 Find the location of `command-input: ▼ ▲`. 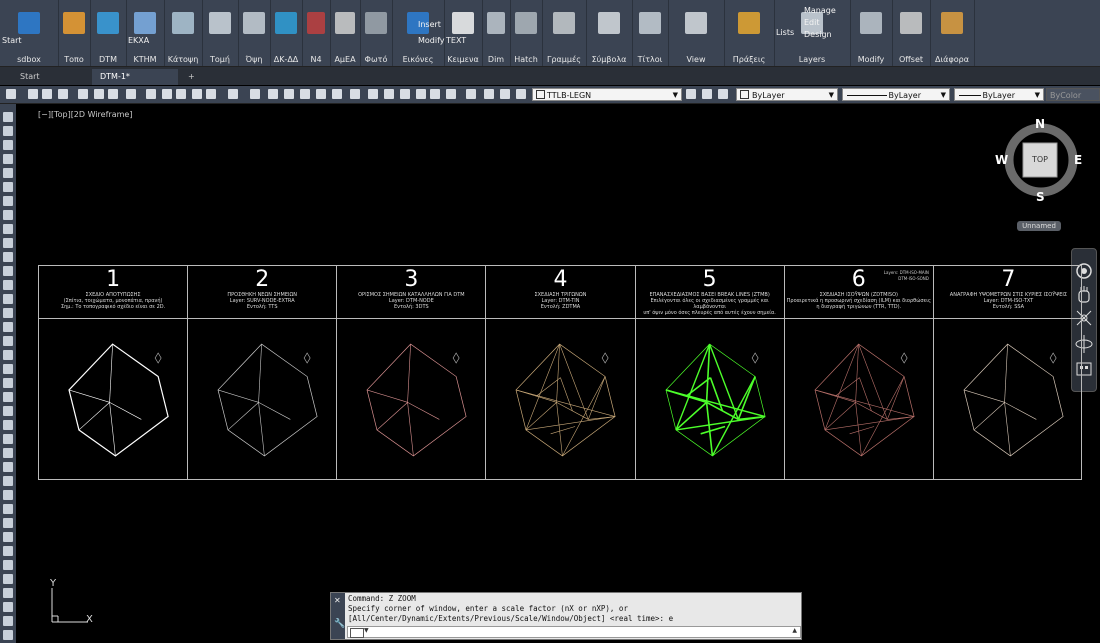

command-input: ▼ ▲ is located at coordinates (574, 632).